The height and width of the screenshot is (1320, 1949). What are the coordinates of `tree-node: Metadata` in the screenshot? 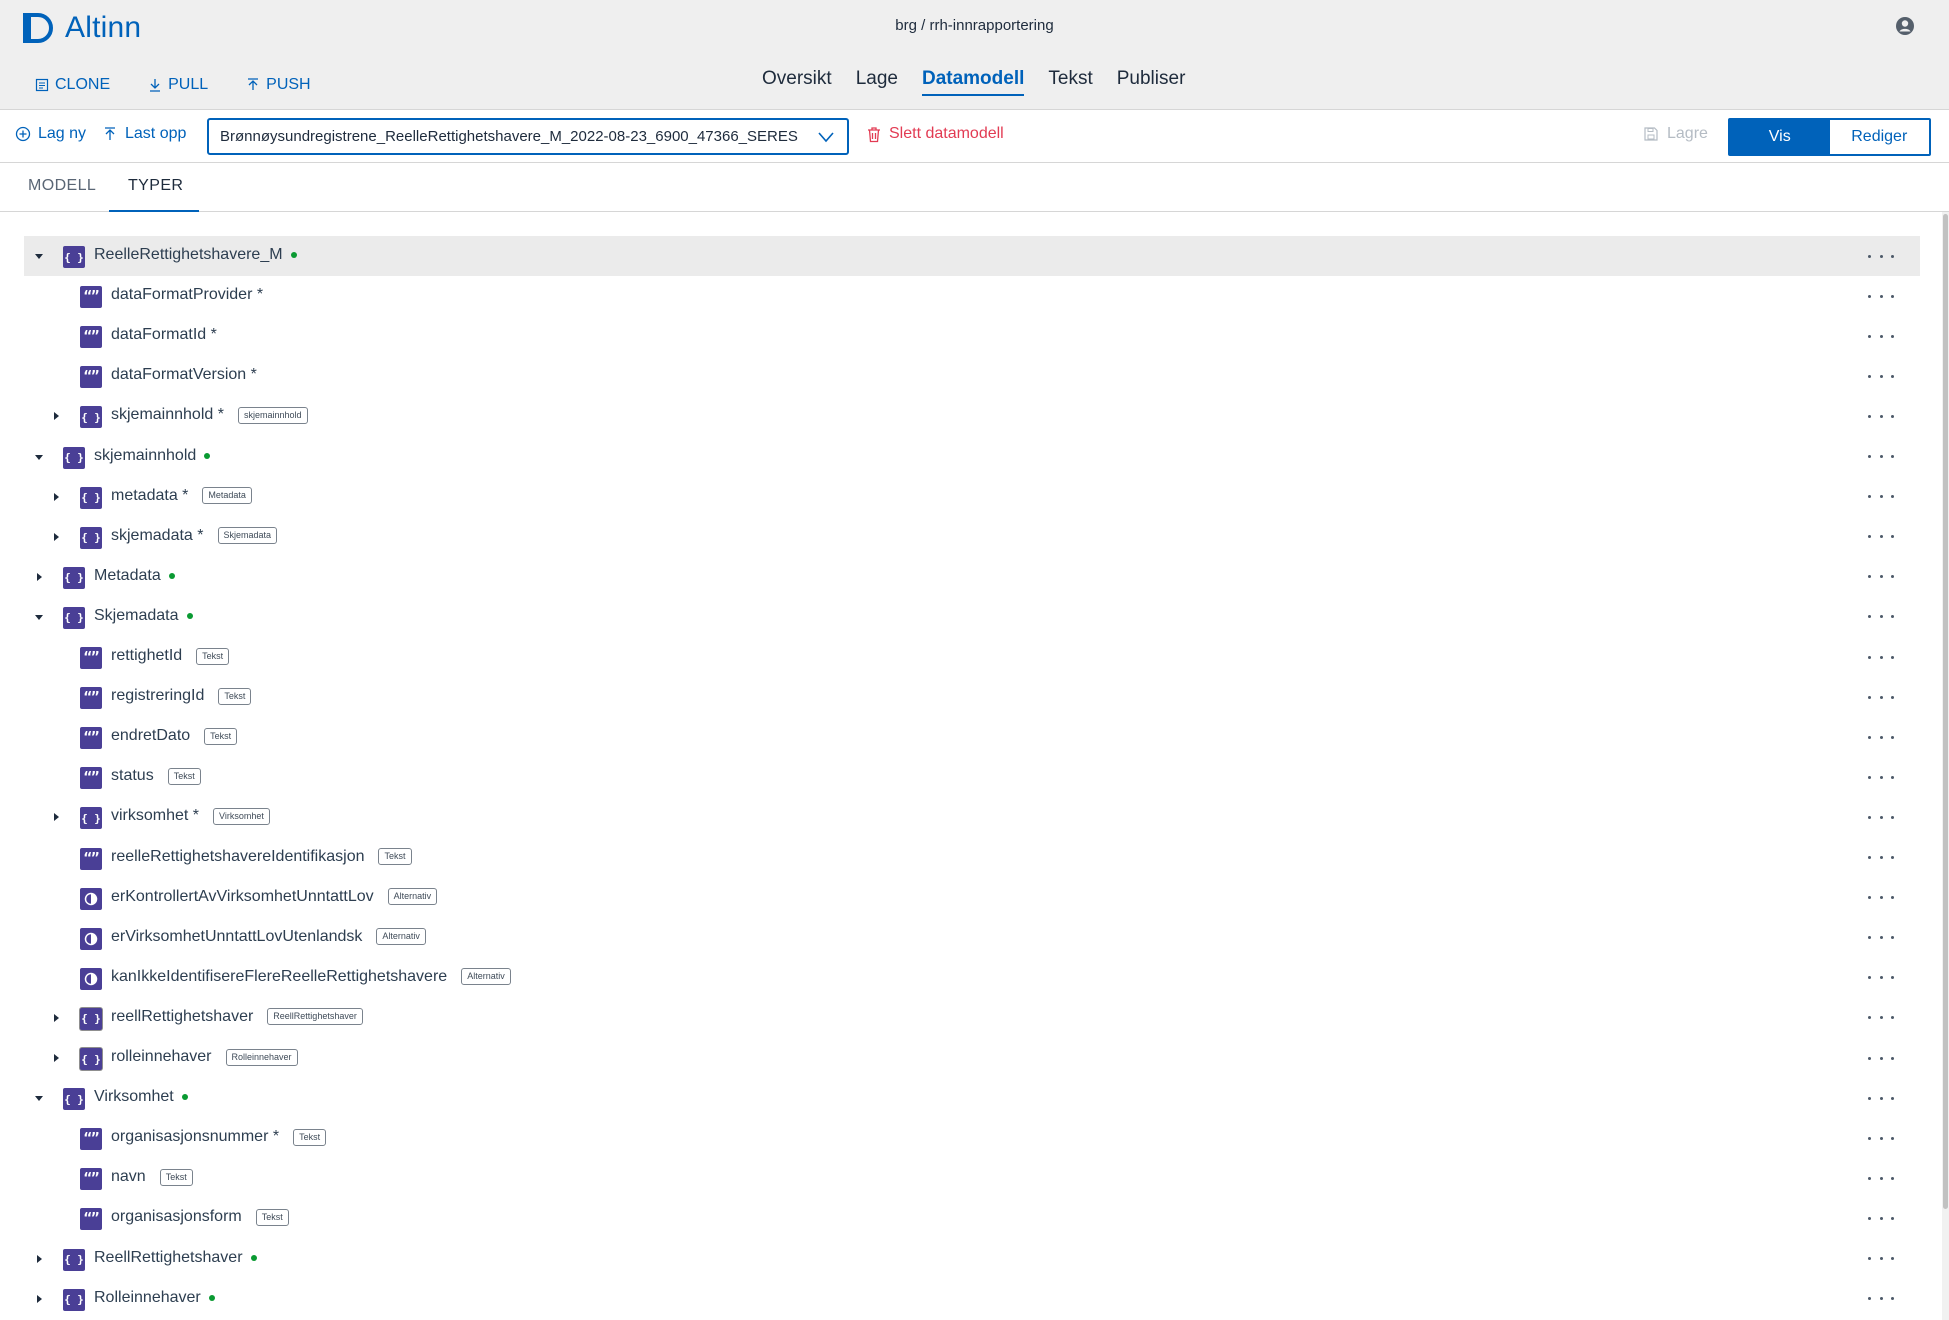 It's located at (134, 576).